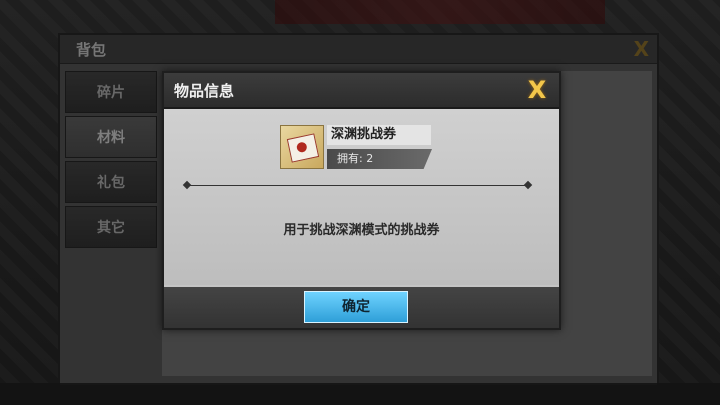  What do you see at coordinates (379, 159) in the screenshot?
I see `item-count: 拥有: 2` at bounding box center [379, 159].